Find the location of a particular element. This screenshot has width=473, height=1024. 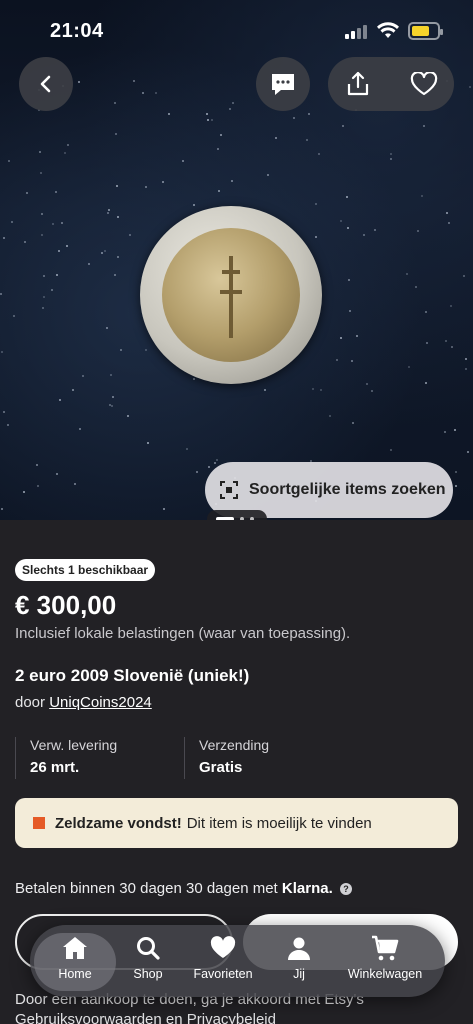

klarna-text: Betalen binnen 30 dagen 30 dagen met is located at coordinates (146, 888).